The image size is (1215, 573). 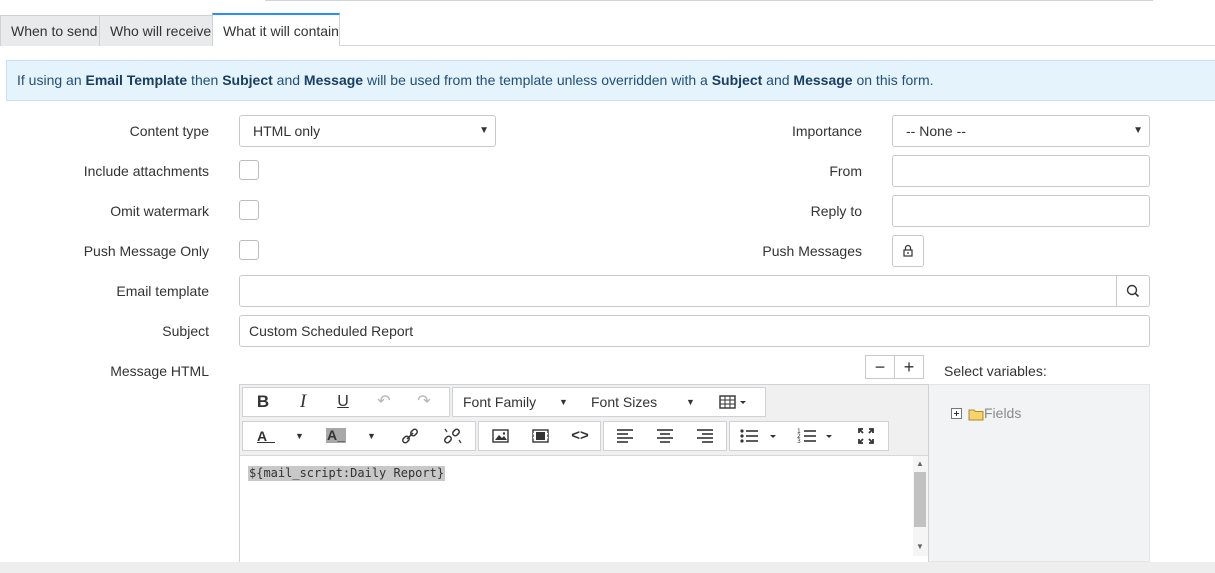 I want to click on reply-to-input, so click(x=1021, y=211).